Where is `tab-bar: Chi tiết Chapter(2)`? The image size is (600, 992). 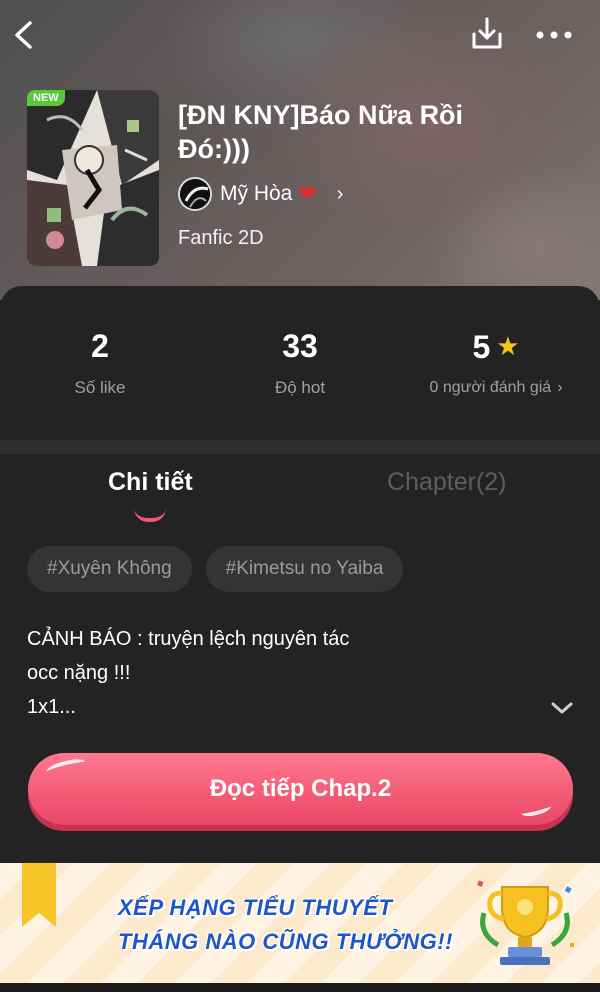
tab-bar: Chi tiết Chapter(2) is located at coordinates (300, 498).